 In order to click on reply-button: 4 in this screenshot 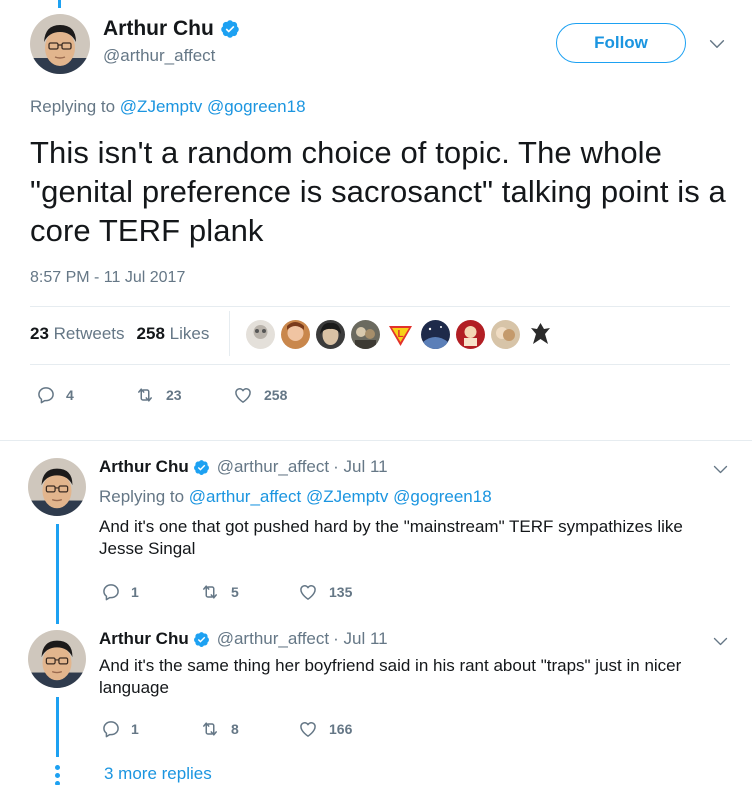, I will do `click(85, 395)`.